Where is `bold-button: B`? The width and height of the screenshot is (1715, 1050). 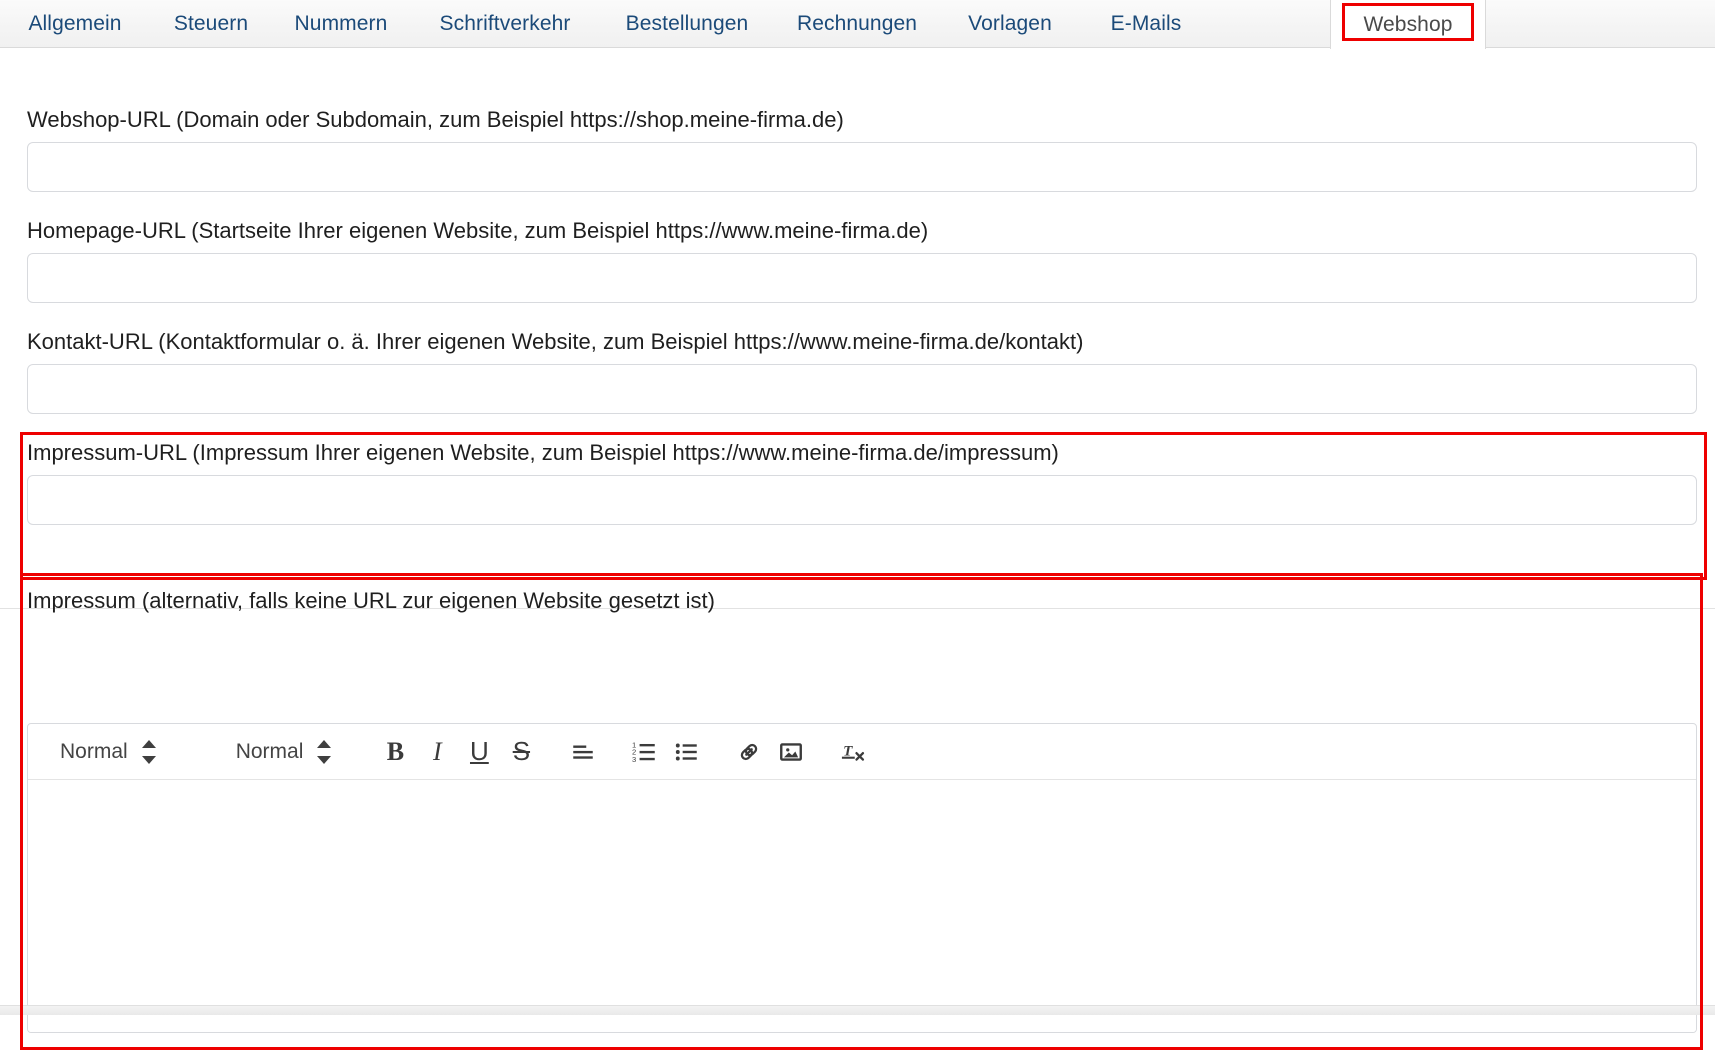
bold-button: B is located at coordinates (395, 752).